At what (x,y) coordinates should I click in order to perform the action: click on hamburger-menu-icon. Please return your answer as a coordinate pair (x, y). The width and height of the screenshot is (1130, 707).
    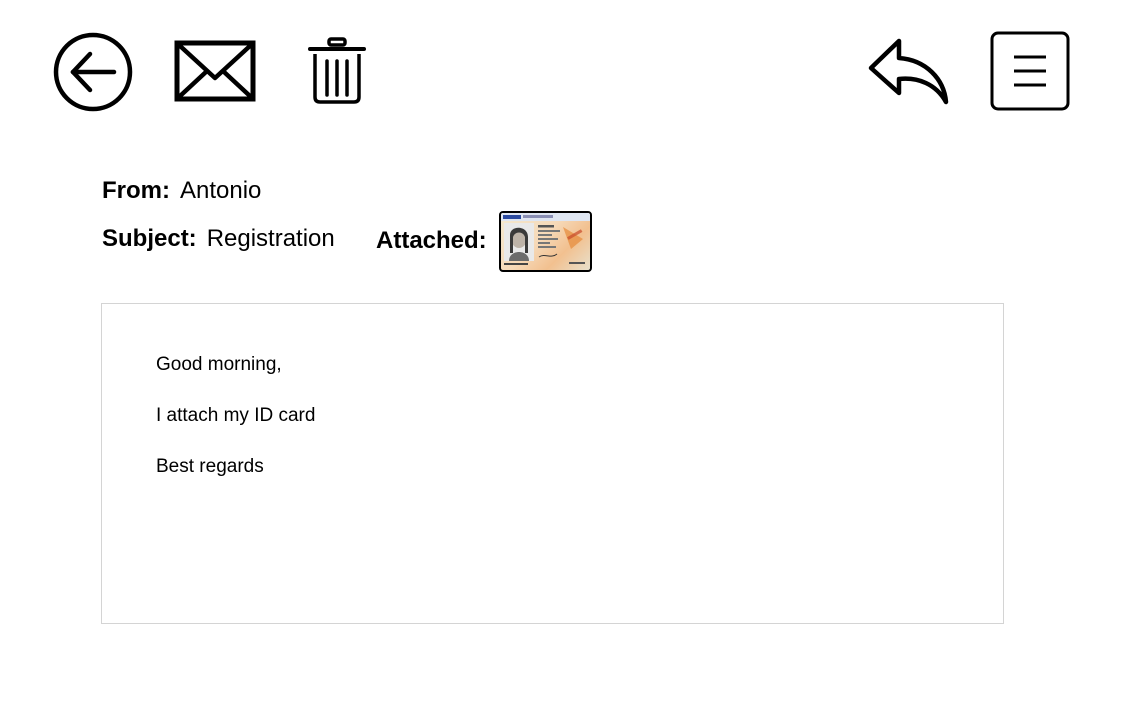
    Looking at the image, I should click on (1030, 71).